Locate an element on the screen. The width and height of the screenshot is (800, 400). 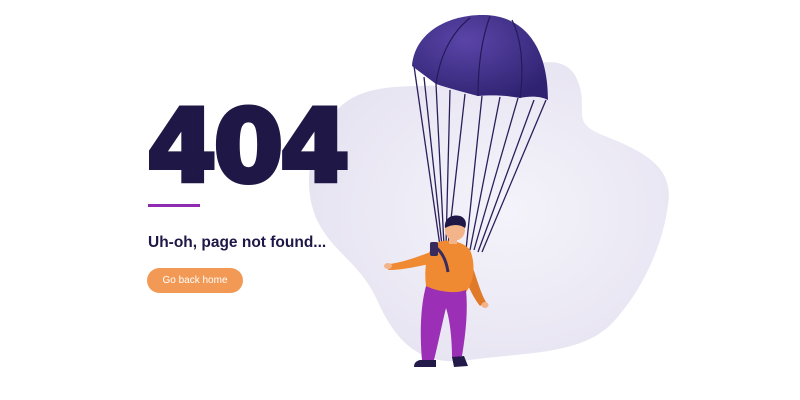
go-back-home-button: Go back home is located at coordinates (195, 280).